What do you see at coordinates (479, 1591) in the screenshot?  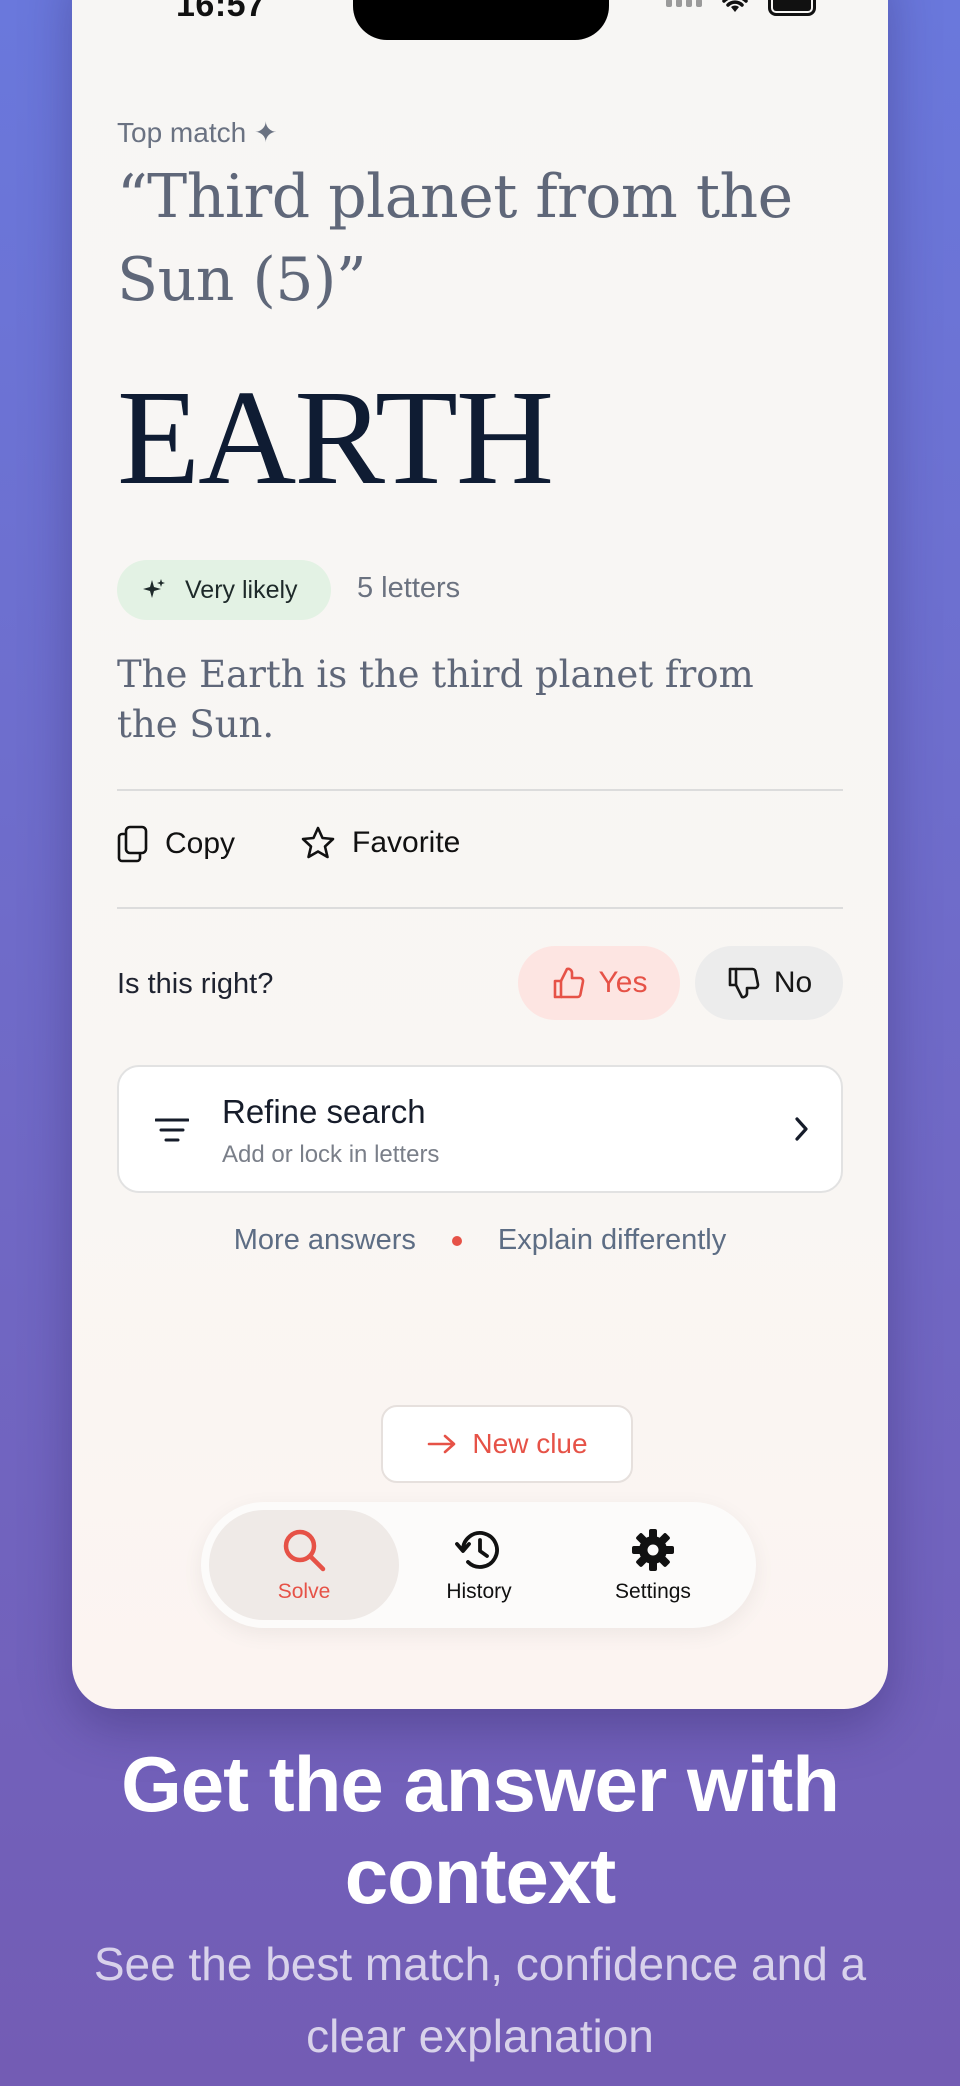 I see `tab-history-label: History` at bounding box center [479, 1591].